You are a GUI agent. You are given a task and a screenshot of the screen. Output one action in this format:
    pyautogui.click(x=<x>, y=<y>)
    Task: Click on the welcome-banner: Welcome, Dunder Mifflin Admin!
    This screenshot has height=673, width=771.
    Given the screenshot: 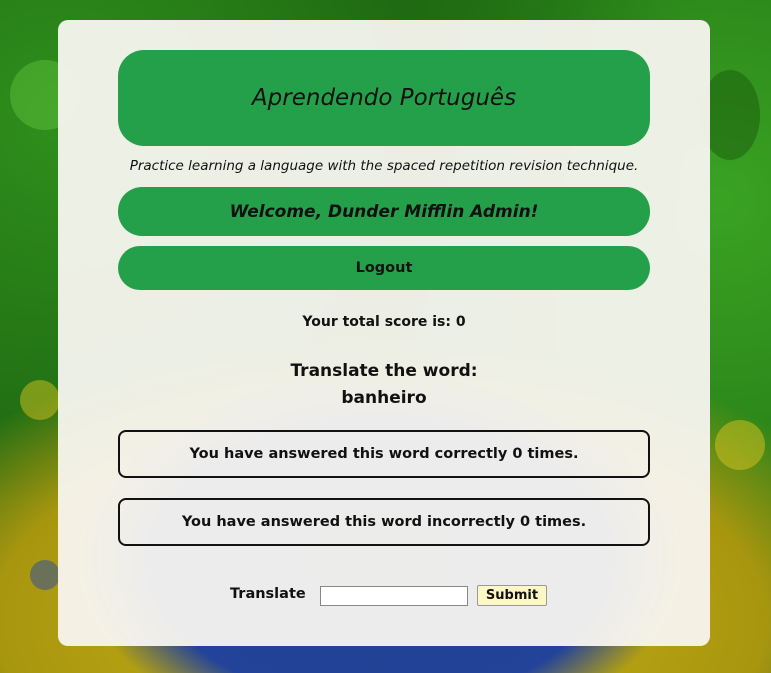 What is the action you would take?
    pyautogui.click(x=384, y=211)
    